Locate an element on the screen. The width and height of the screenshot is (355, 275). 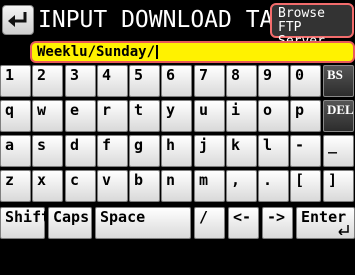
return-arrow-icon is located at coordinates (17, 19).